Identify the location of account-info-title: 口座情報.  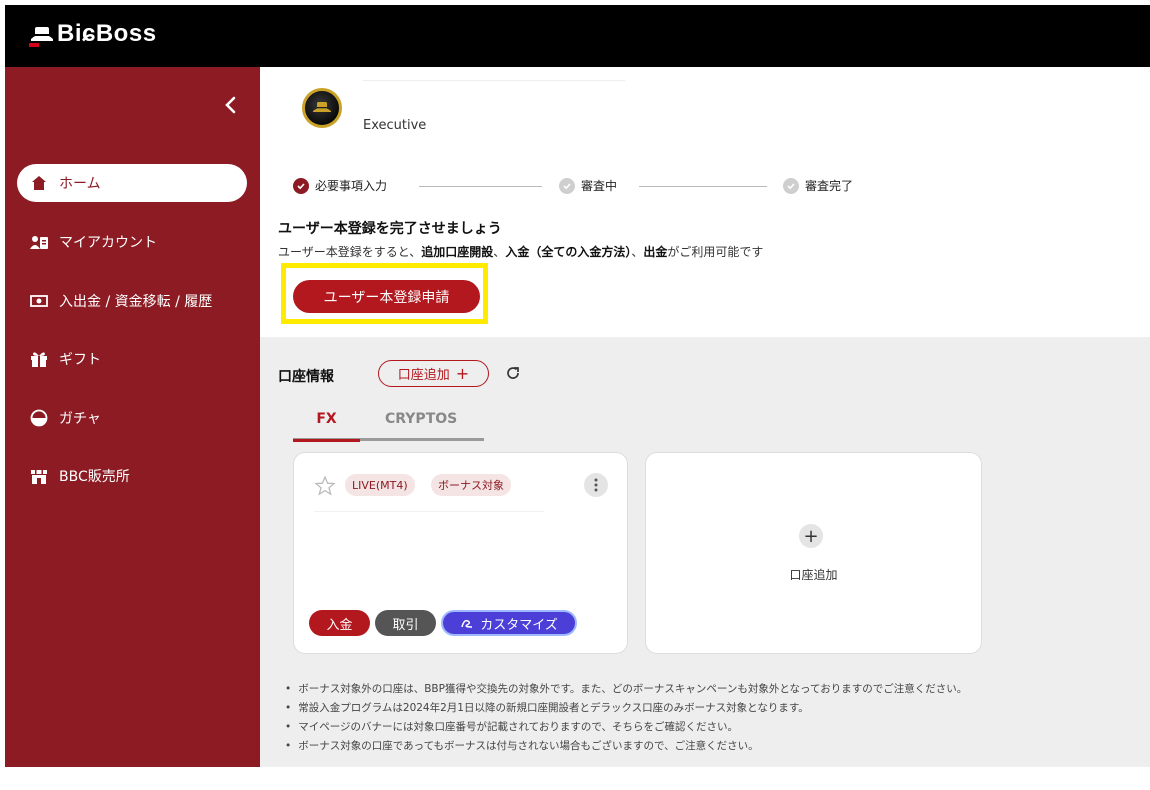
(306, 377).